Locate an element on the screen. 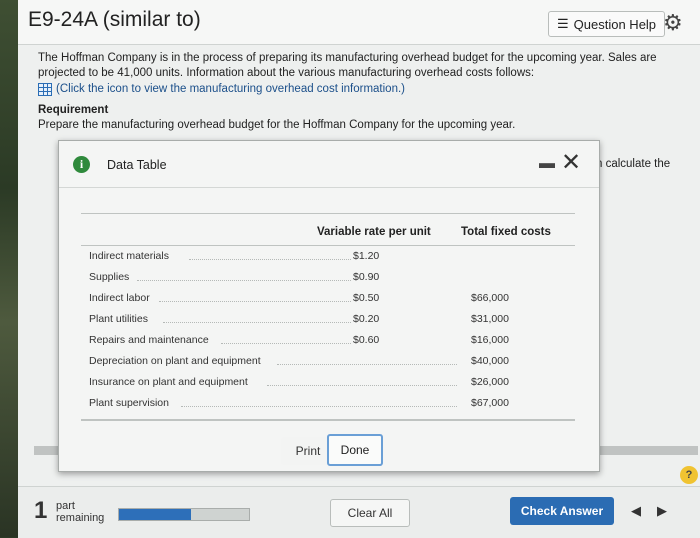 This screenshot has height=538, width=700. help-icon: ? is located at coordinates (689, 475).